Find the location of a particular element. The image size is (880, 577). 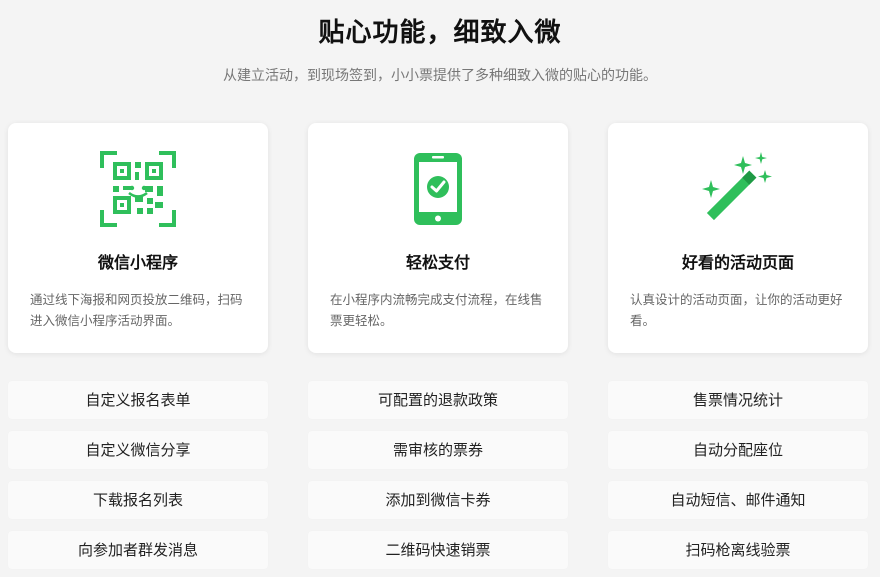

phone-pay-icon is located at coordinates (438, 189).